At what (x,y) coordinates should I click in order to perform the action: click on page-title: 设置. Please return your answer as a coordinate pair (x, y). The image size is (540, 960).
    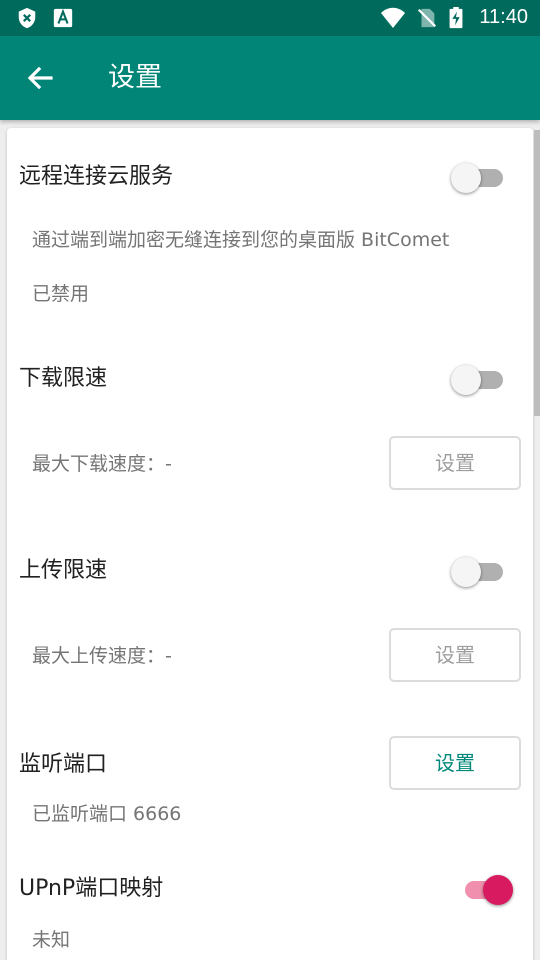
    Looking at the image, I should click on (135, 77).